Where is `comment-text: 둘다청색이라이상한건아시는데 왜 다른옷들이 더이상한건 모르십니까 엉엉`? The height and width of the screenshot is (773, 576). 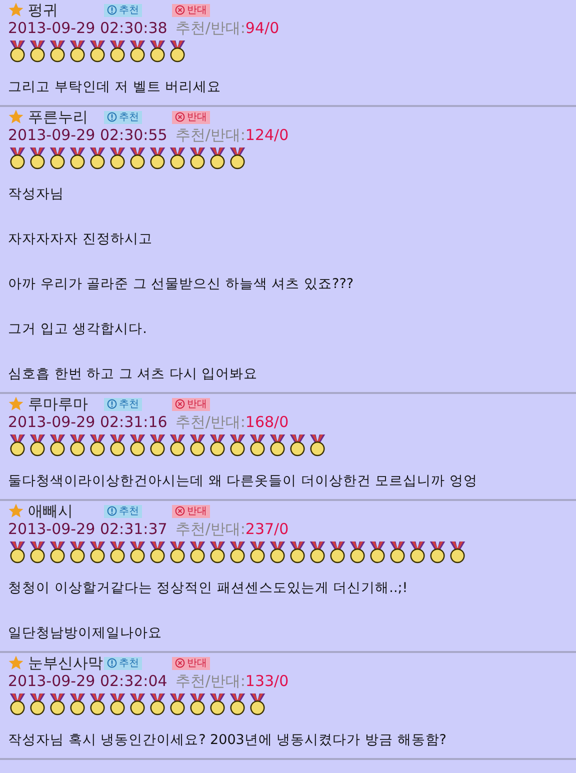 comment-text: 둘다청색이라이상한건아시는데 왜 다른옷들이 더이상한건 모르십니까 엉엉 is located at coordinates (243, 481).